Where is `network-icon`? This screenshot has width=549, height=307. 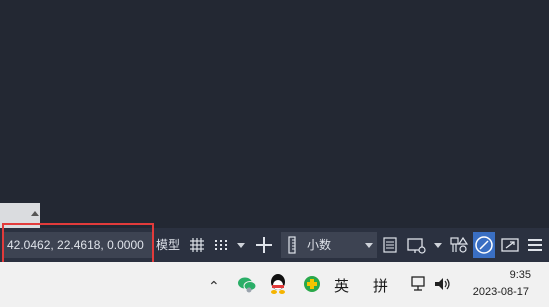
network-icon is located at coordinates (419, 284).